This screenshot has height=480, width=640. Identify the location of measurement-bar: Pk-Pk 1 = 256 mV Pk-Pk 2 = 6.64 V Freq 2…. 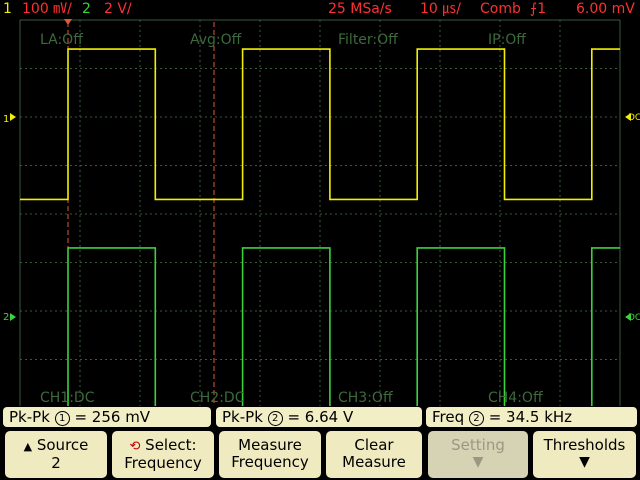
(320, 417).